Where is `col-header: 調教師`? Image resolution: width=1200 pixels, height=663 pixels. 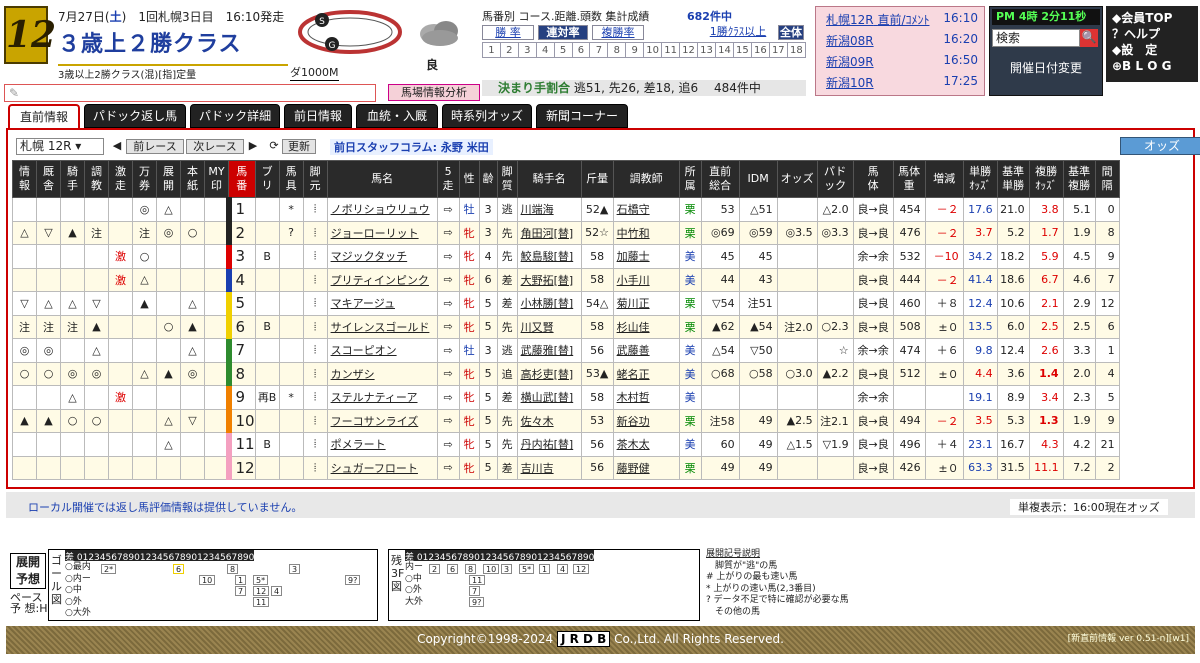
col-header: 調教師 is located at coordinates (646, 179).